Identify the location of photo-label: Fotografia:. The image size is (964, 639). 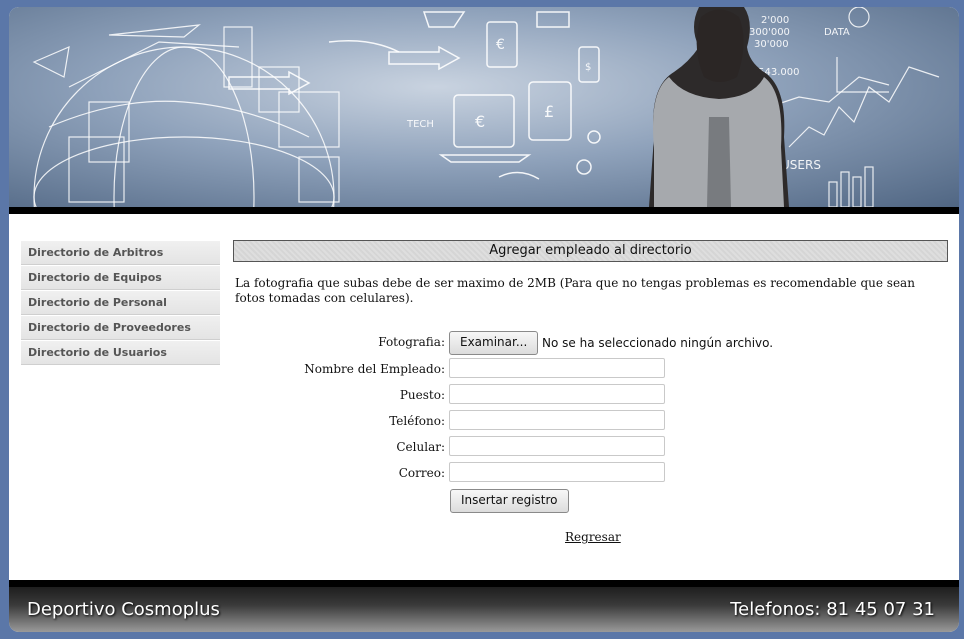
(411, 342).